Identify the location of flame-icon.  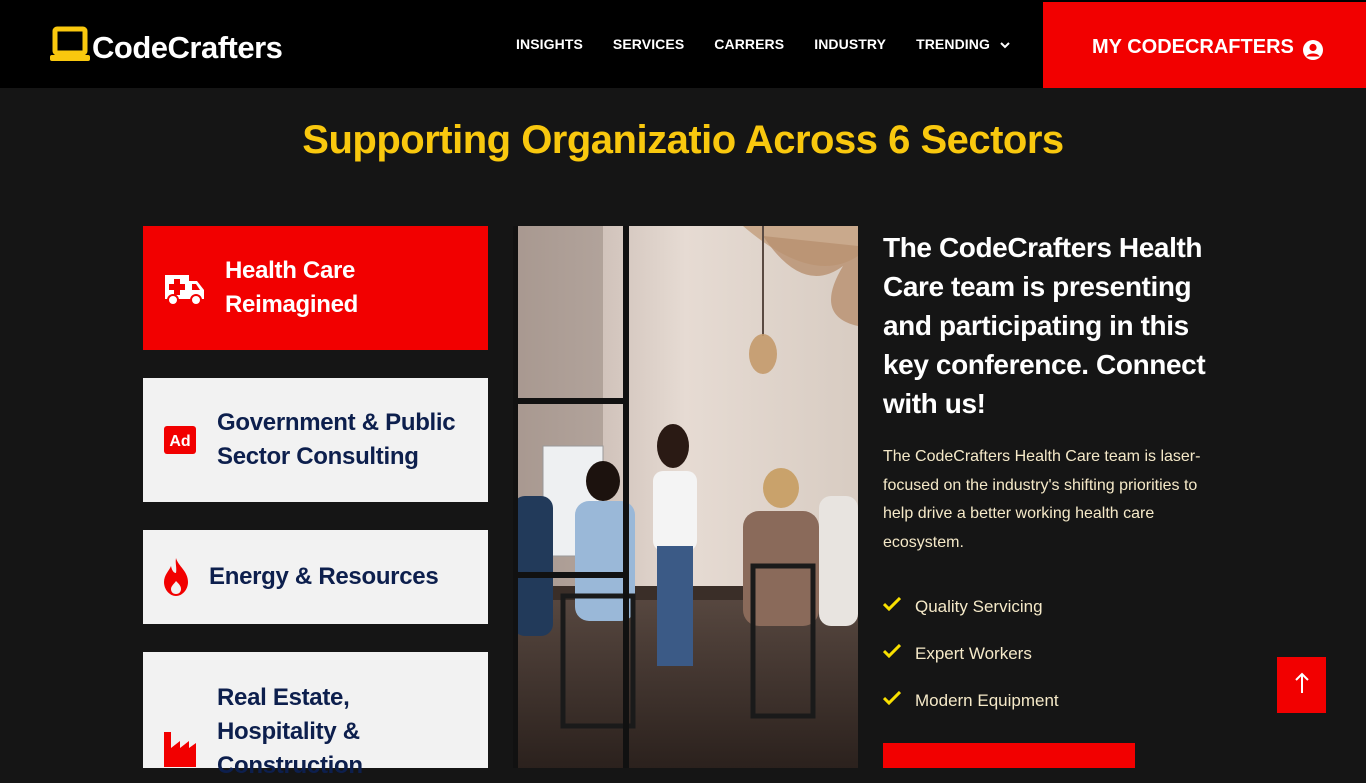
(176, 577).